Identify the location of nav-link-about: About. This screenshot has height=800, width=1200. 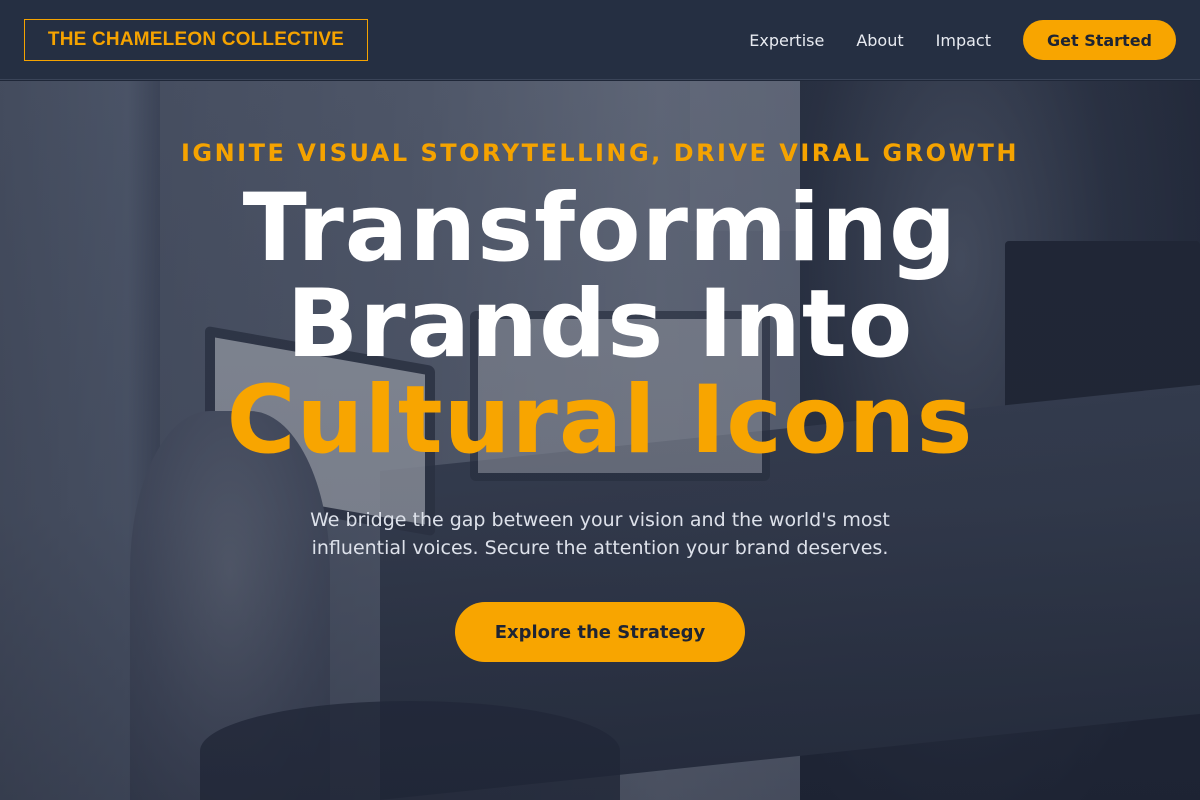
(879, 40).